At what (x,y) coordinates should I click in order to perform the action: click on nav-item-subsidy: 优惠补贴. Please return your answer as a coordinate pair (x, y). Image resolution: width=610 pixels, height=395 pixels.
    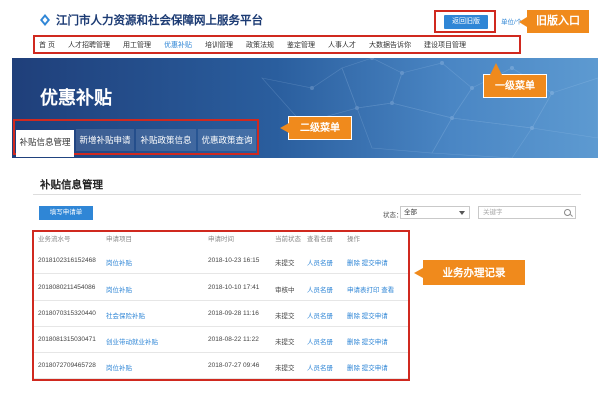
    Looking at the image, I should click on (178, 45).